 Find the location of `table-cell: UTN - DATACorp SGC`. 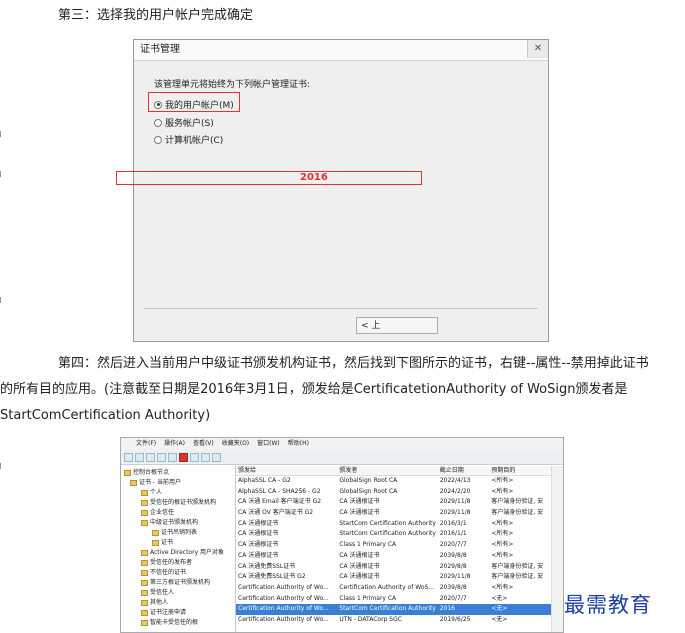

table-cell: UTN - DATACorp SGC is located at coordinates (370, 619).